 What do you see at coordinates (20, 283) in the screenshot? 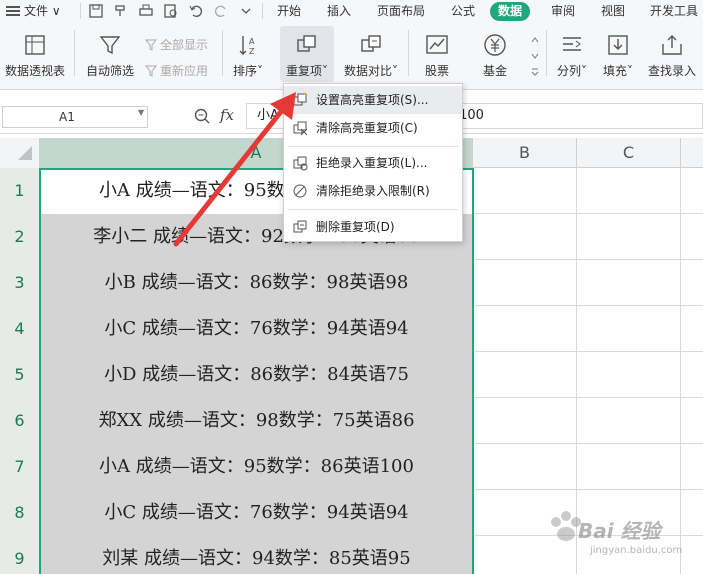
I see `row-header: 3` at bounding box center [20, 283].